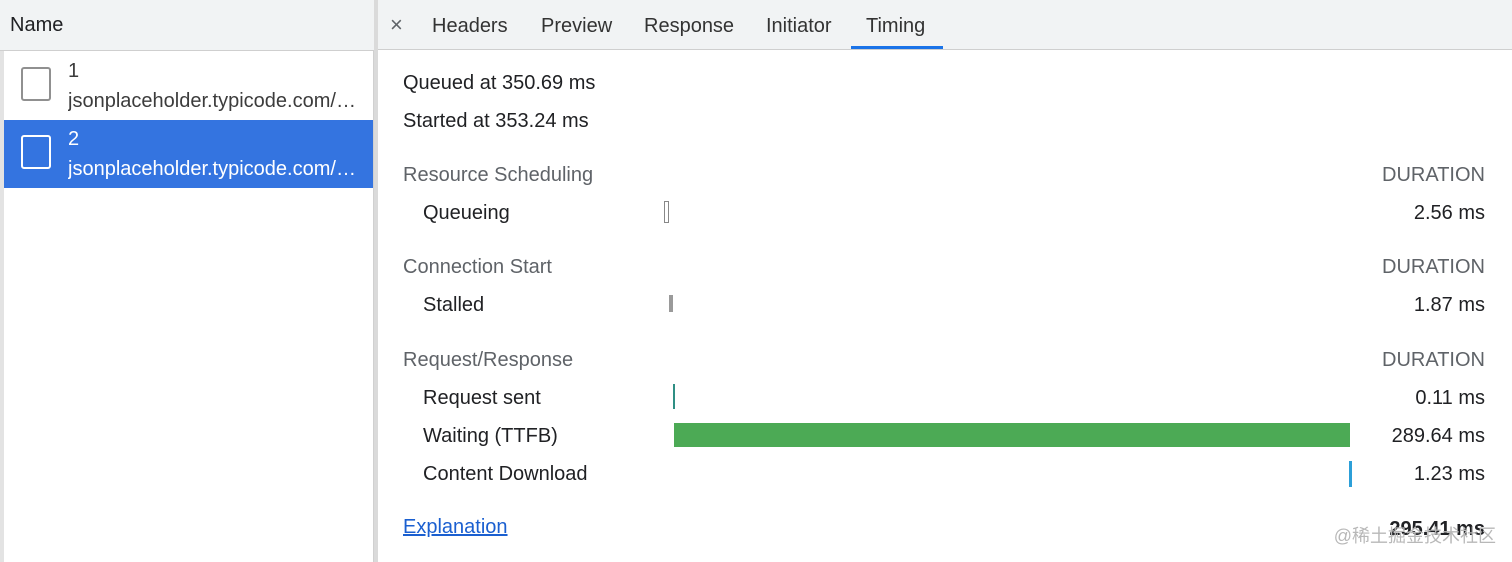  Describe the element at coordinates (666, 212) in the screenshot. I see `queueing-bar` at that location.